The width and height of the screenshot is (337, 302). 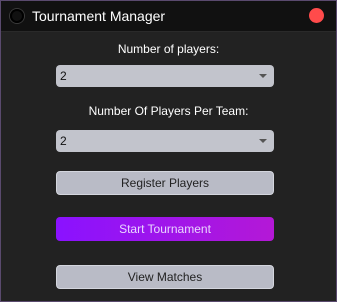 What do you see at coordinates (63, 76) in the screenshot?
I see `players-select-value: 2` at bounding box center [63, 76].